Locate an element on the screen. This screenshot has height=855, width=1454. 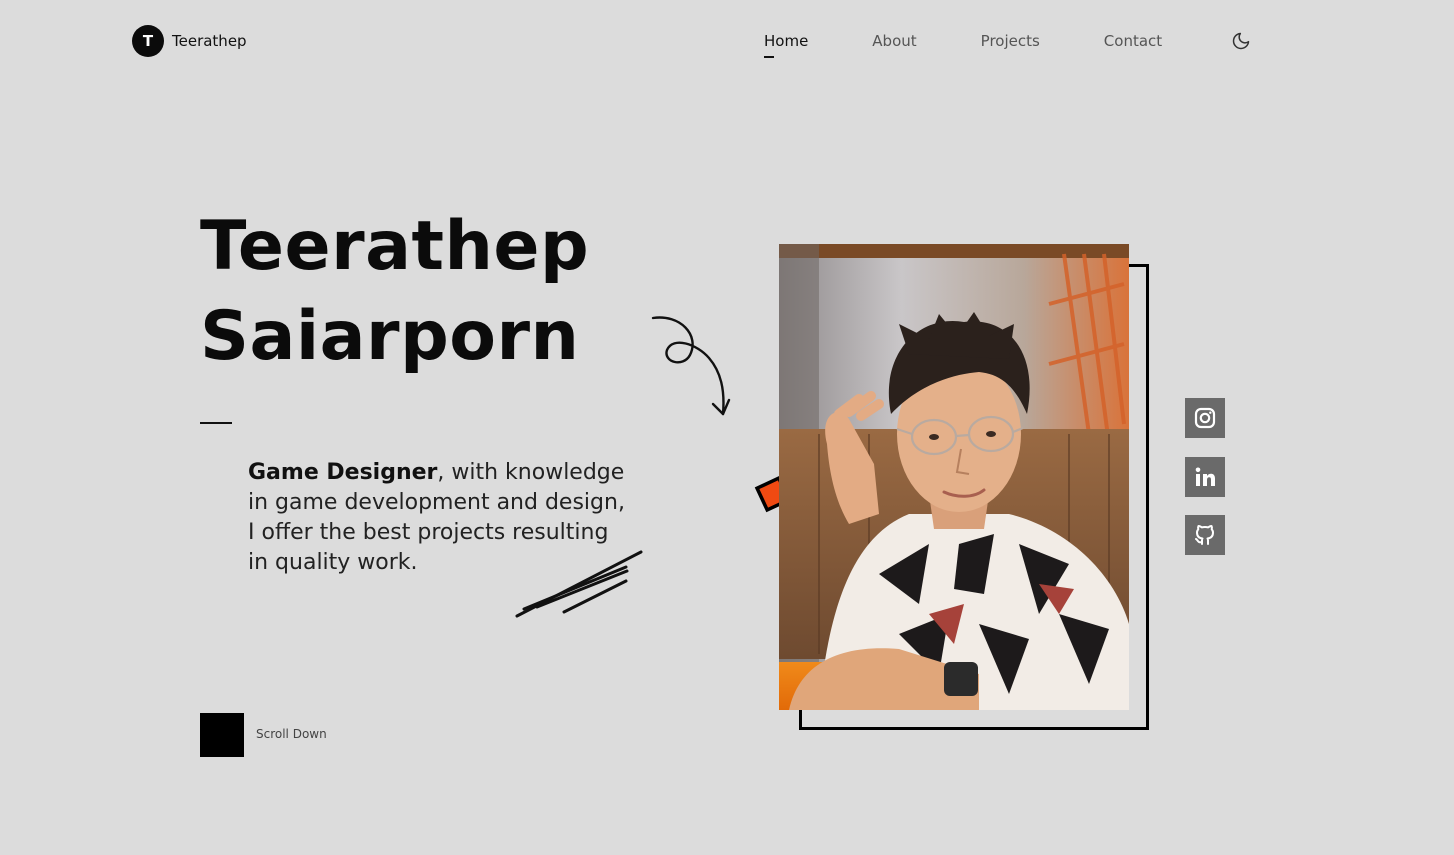
github-link is located at coordinates (1205, 535).